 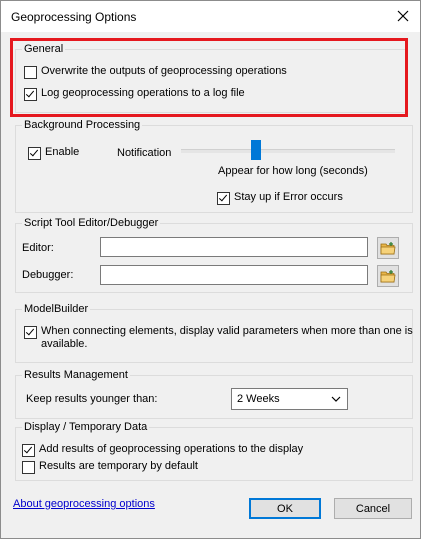 What do you see at coordinates (28, 467) in the screenshot?
I see `temporary-results-box` at bounding box center [28, 467].